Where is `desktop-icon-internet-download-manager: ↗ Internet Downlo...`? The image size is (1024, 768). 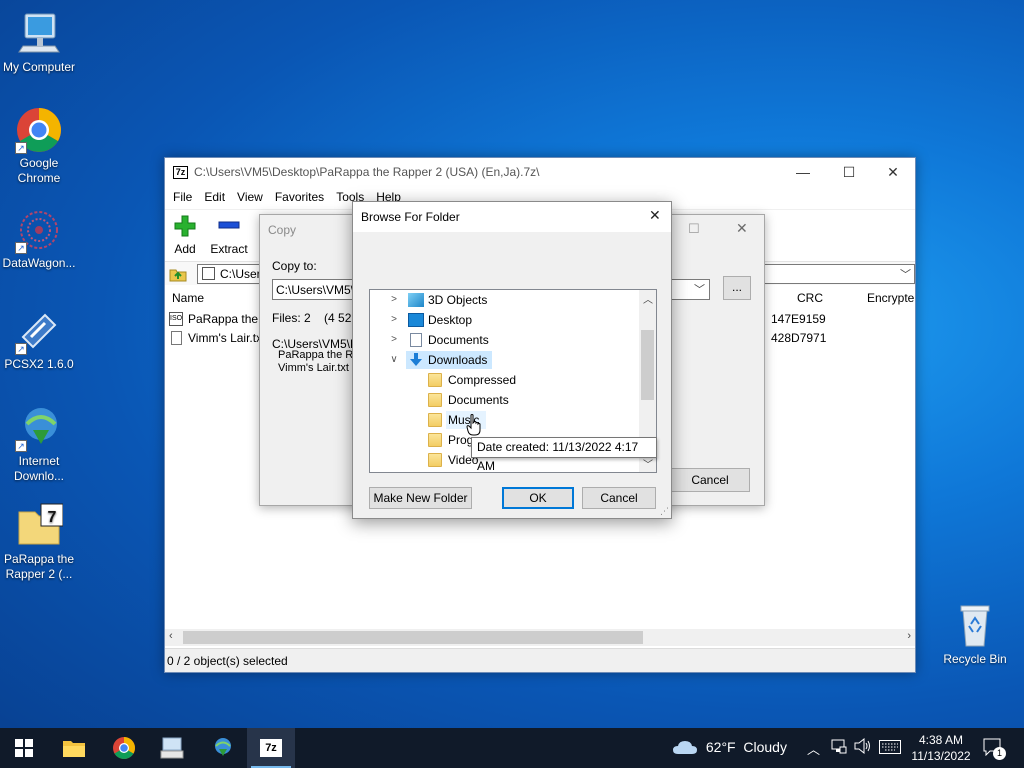
desktop-icon-internet-download-manager: ↗ Internet Downlo... is located at coordinates (39, 444).